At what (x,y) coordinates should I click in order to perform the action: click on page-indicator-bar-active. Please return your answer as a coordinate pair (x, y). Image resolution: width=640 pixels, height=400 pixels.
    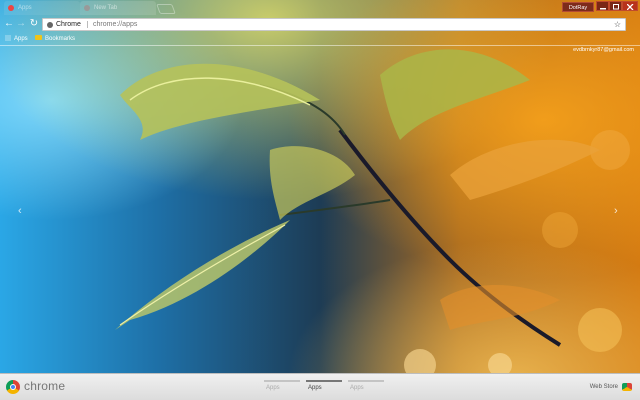
    Looking at the image, I should click on (324, 381).